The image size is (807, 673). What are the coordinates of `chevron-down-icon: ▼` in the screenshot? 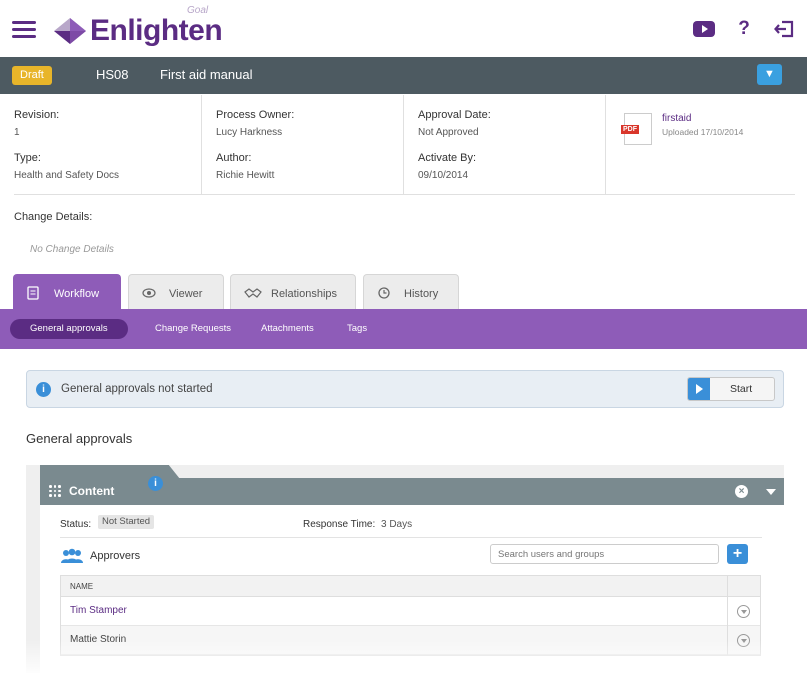 It's located at (769, 74).